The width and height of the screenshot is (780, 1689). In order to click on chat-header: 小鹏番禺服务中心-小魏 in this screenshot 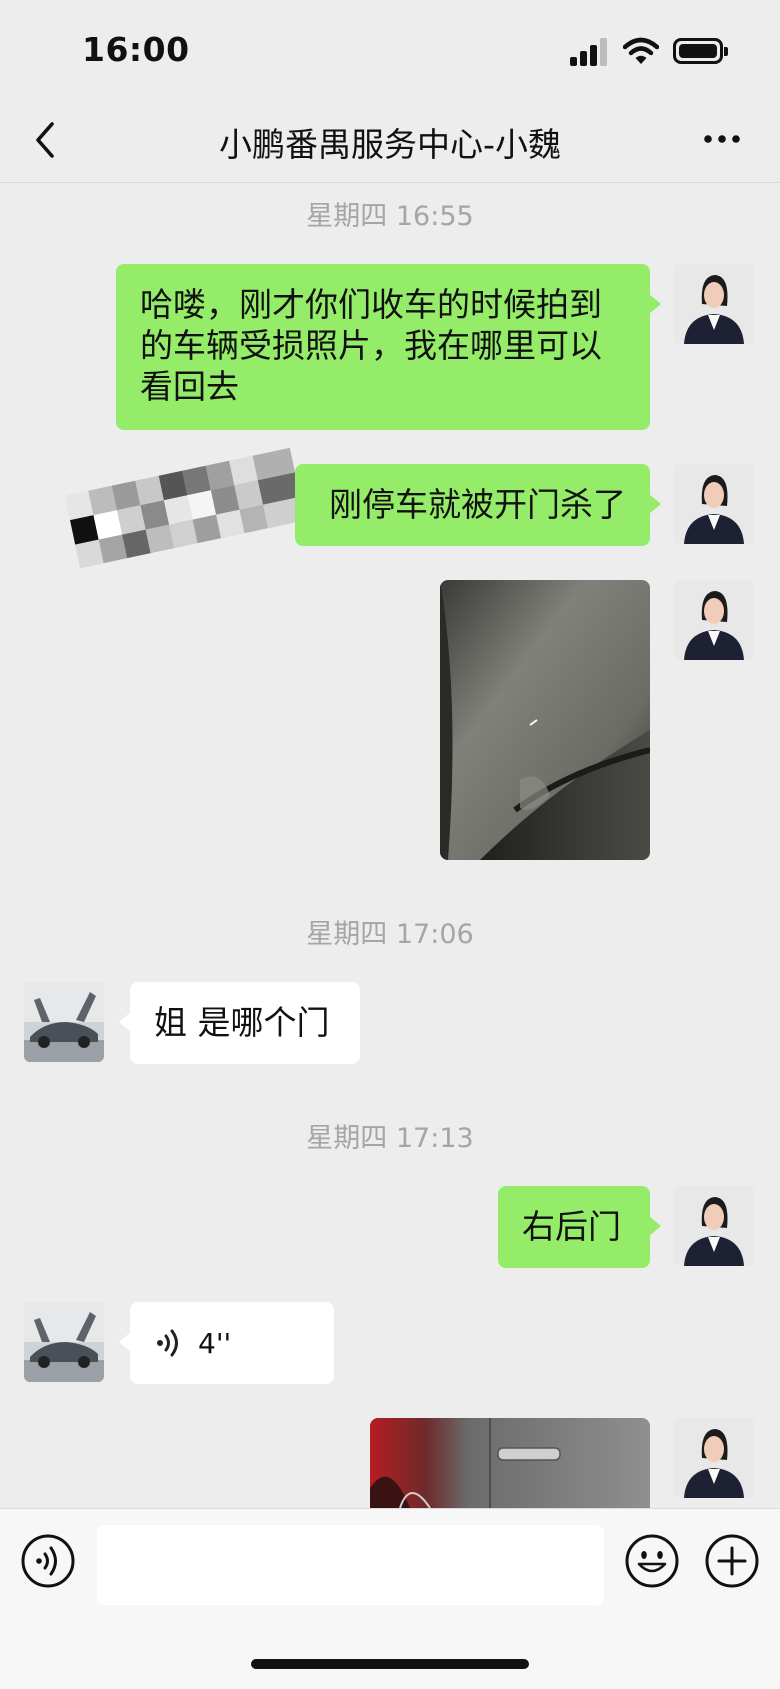, I will do `click(390, 141)`.